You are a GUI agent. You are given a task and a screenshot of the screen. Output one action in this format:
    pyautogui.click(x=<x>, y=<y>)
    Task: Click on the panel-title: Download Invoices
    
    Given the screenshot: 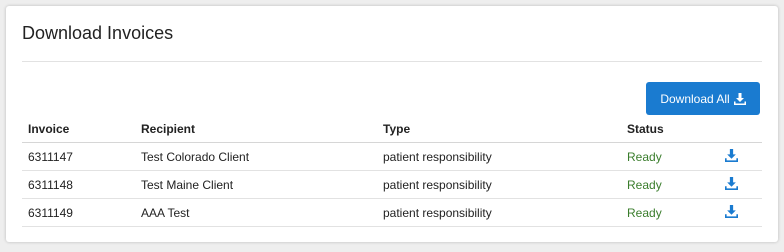 What is the action you would take?
    pyautogui.click(x=98, y=33)
    